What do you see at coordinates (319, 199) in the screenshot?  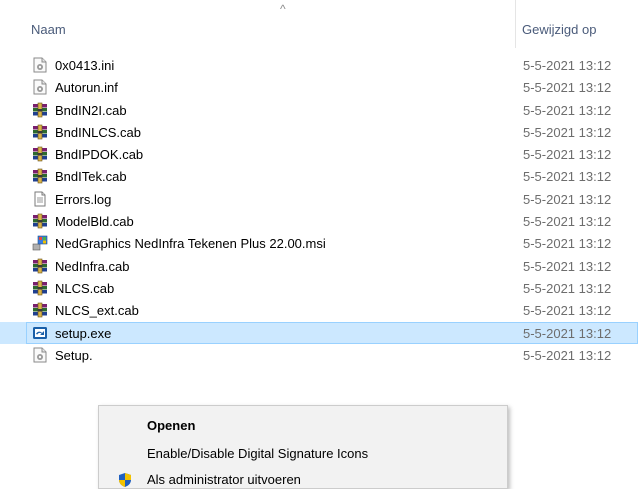 I see `file-row: Errors.log 5-5-2021 13:12` at bounding box center [319, 199].